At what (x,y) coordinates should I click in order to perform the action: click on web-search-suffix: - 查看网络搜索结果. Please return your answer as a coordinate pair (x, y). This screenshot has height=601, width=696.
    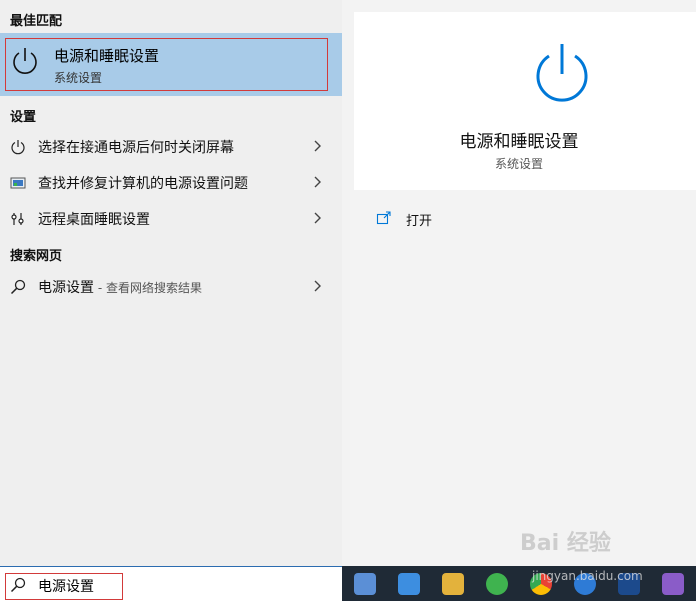
    Looking at the image, I should click on (148, 288).